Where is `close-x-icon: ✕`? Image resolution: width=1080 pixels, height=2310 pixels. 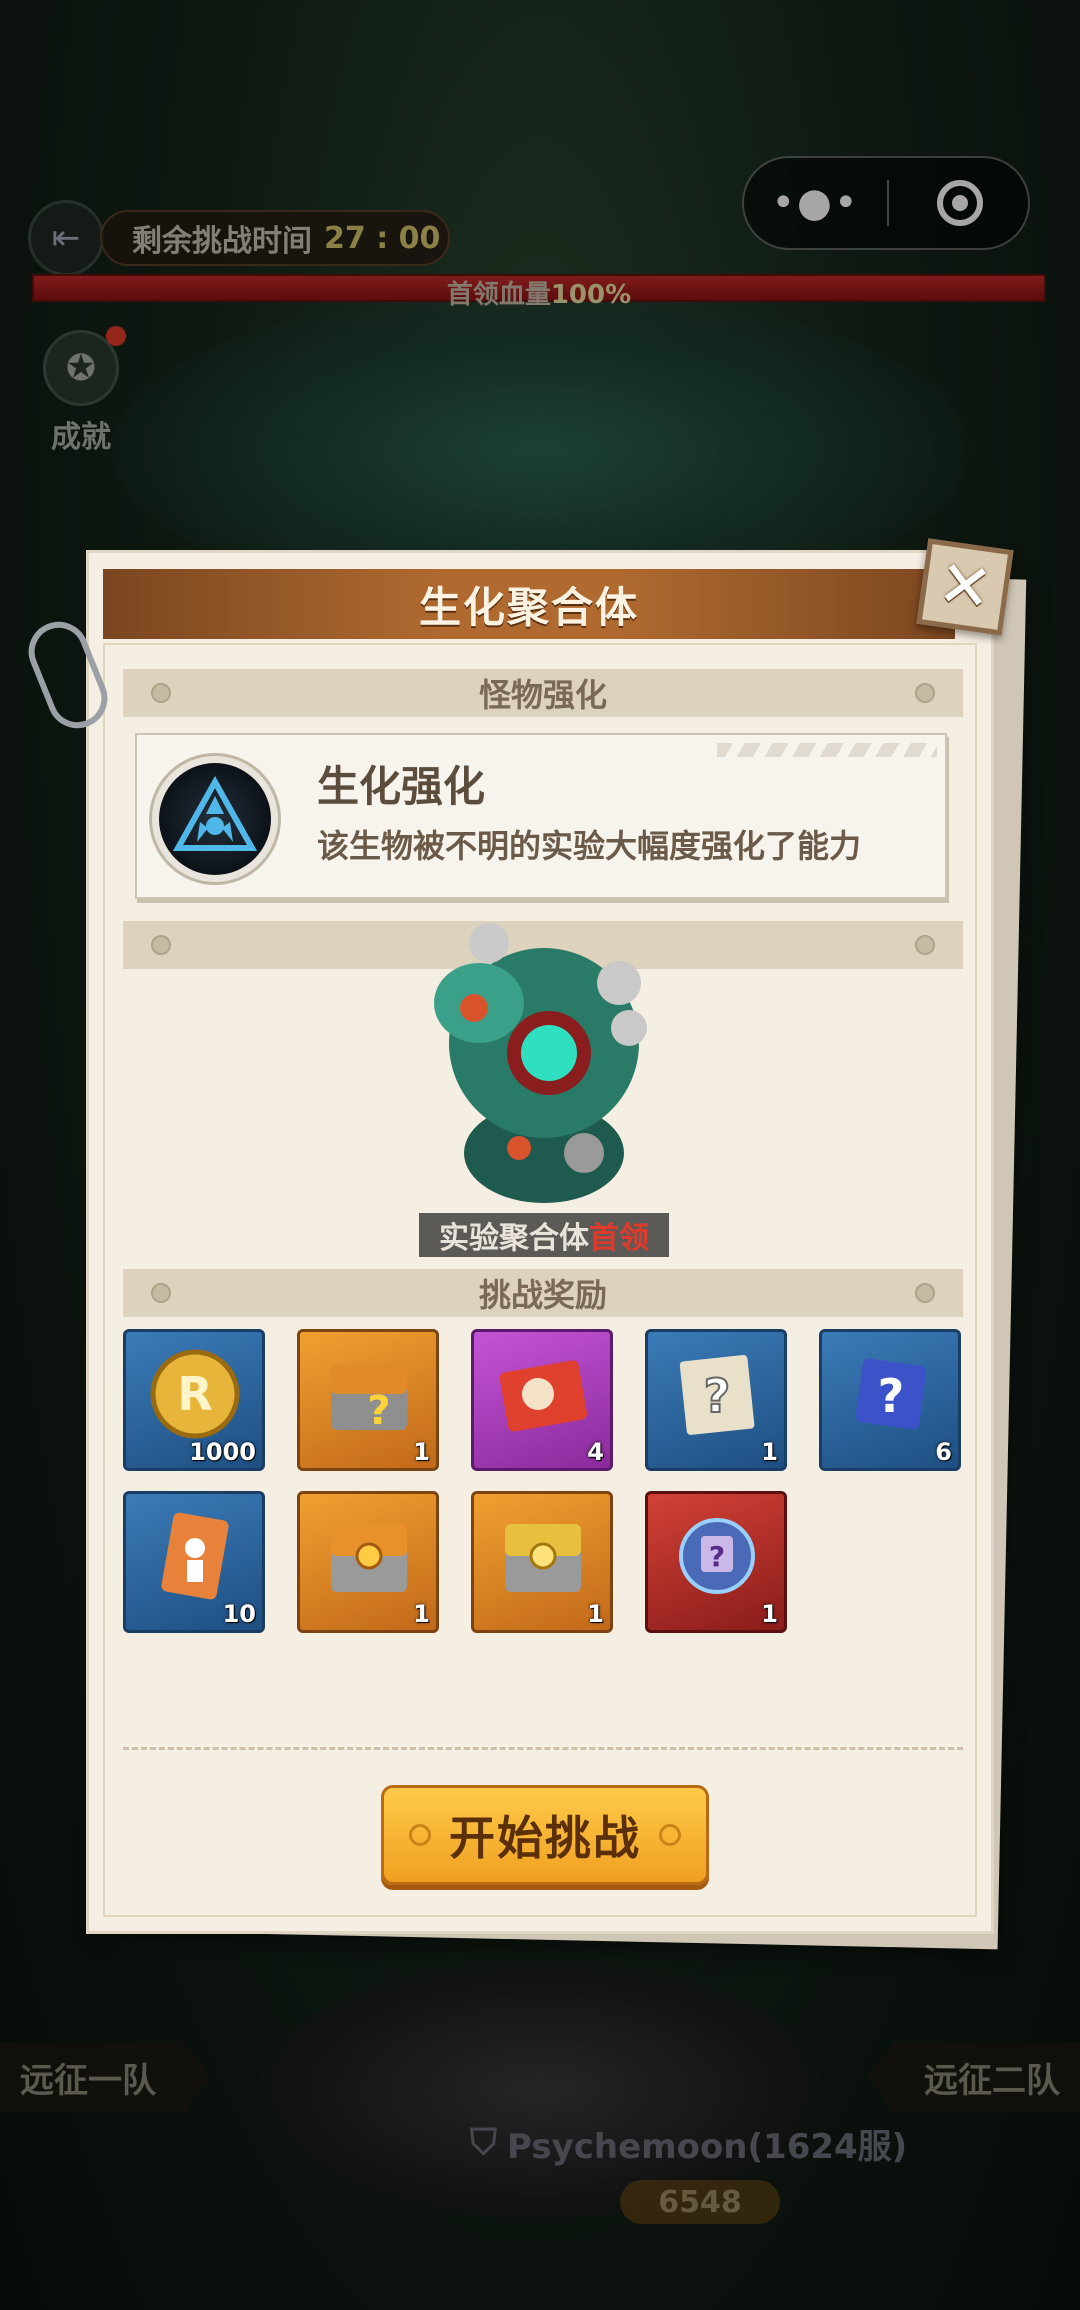
close-x-icon: ✕ is located at coordinates (965, 587).